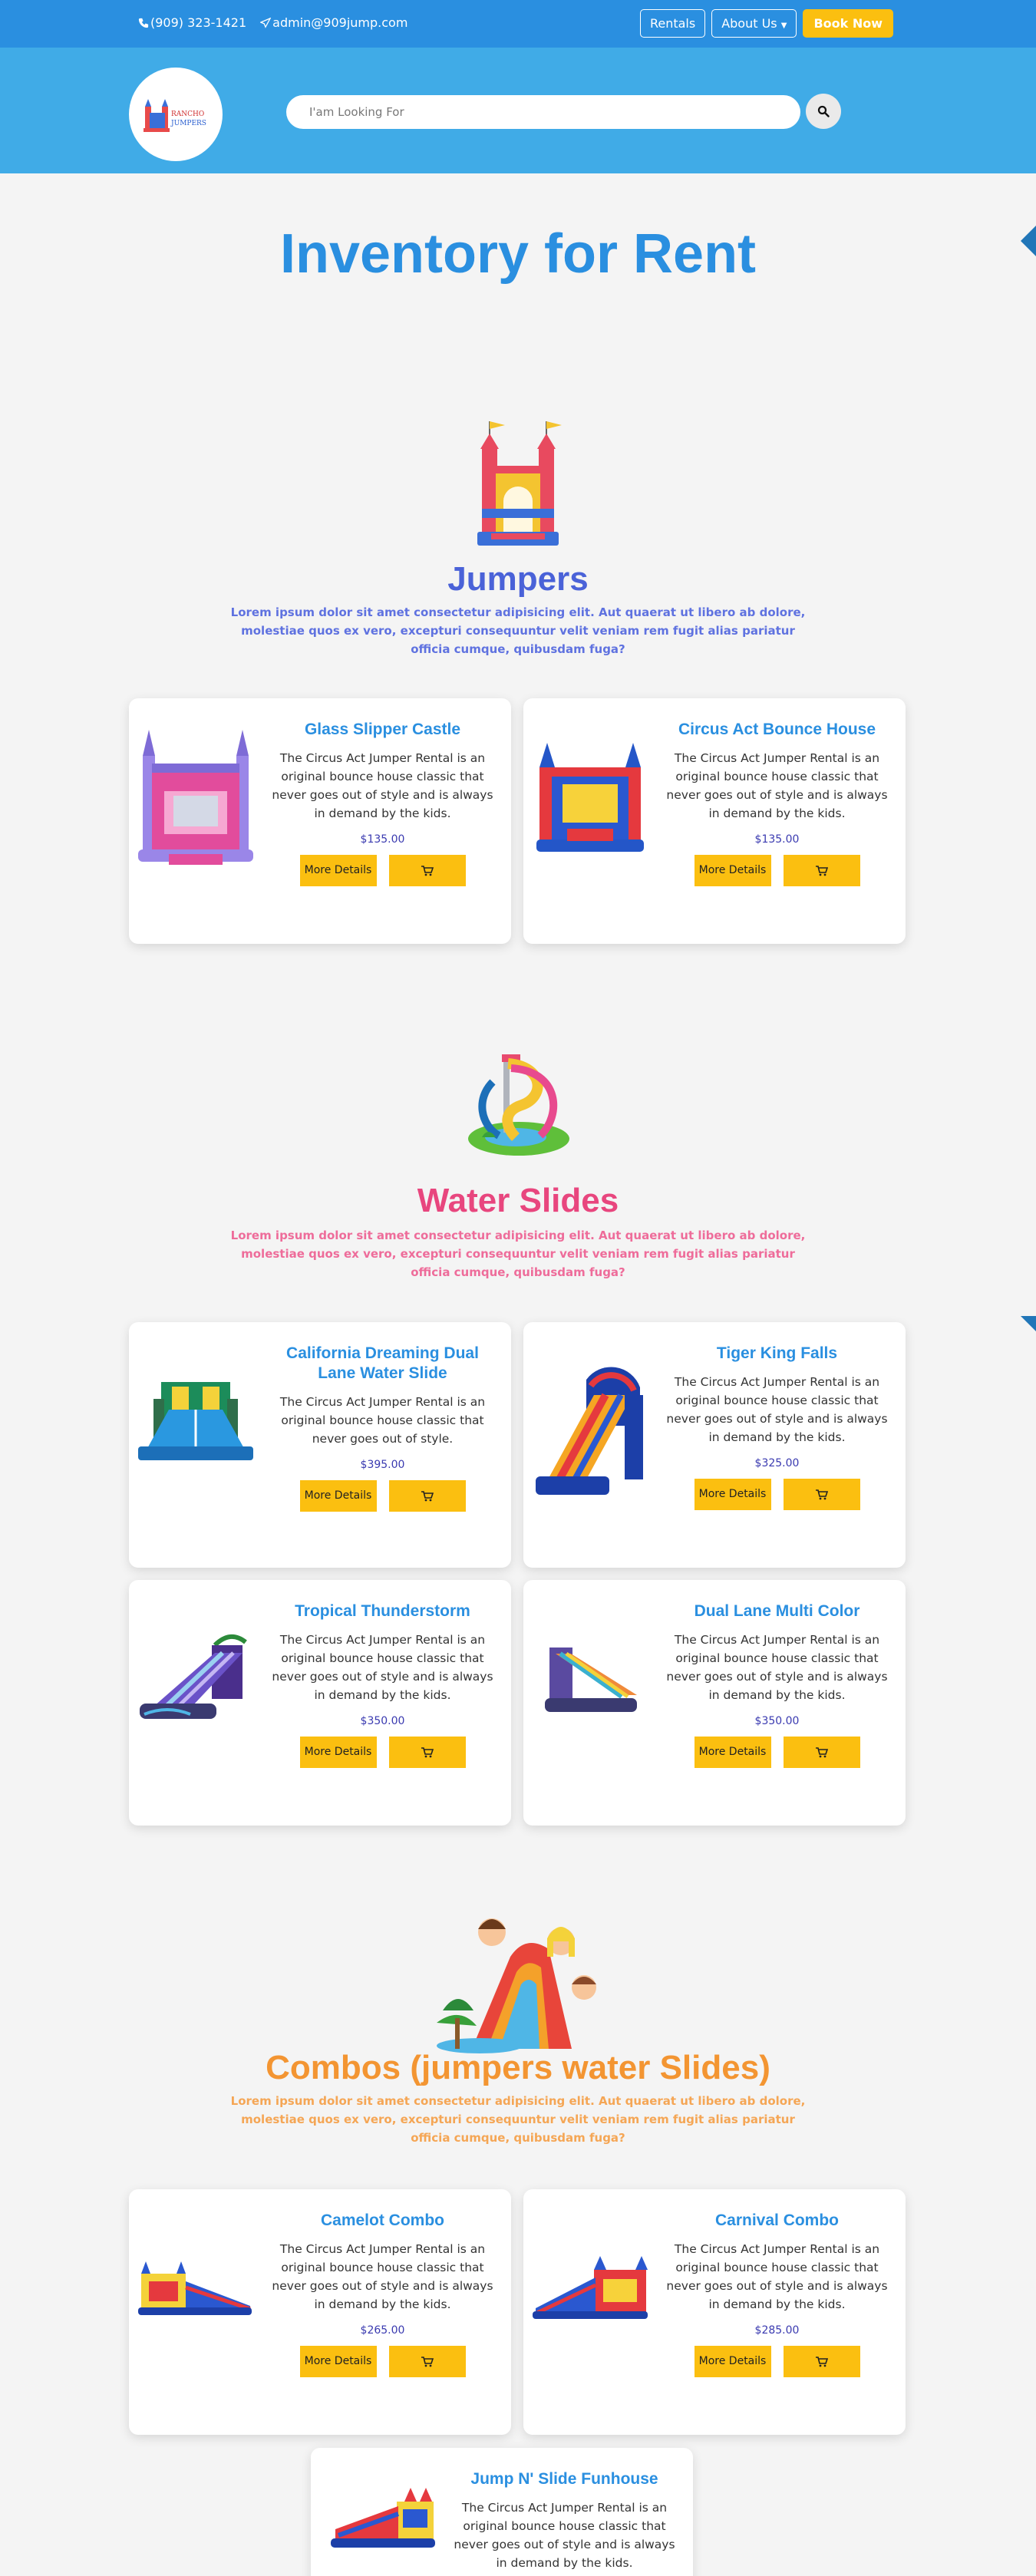  Describe the element at coordinates (518, 484) in the screenshot. I see `jumpers-icon-wrap` at that location.